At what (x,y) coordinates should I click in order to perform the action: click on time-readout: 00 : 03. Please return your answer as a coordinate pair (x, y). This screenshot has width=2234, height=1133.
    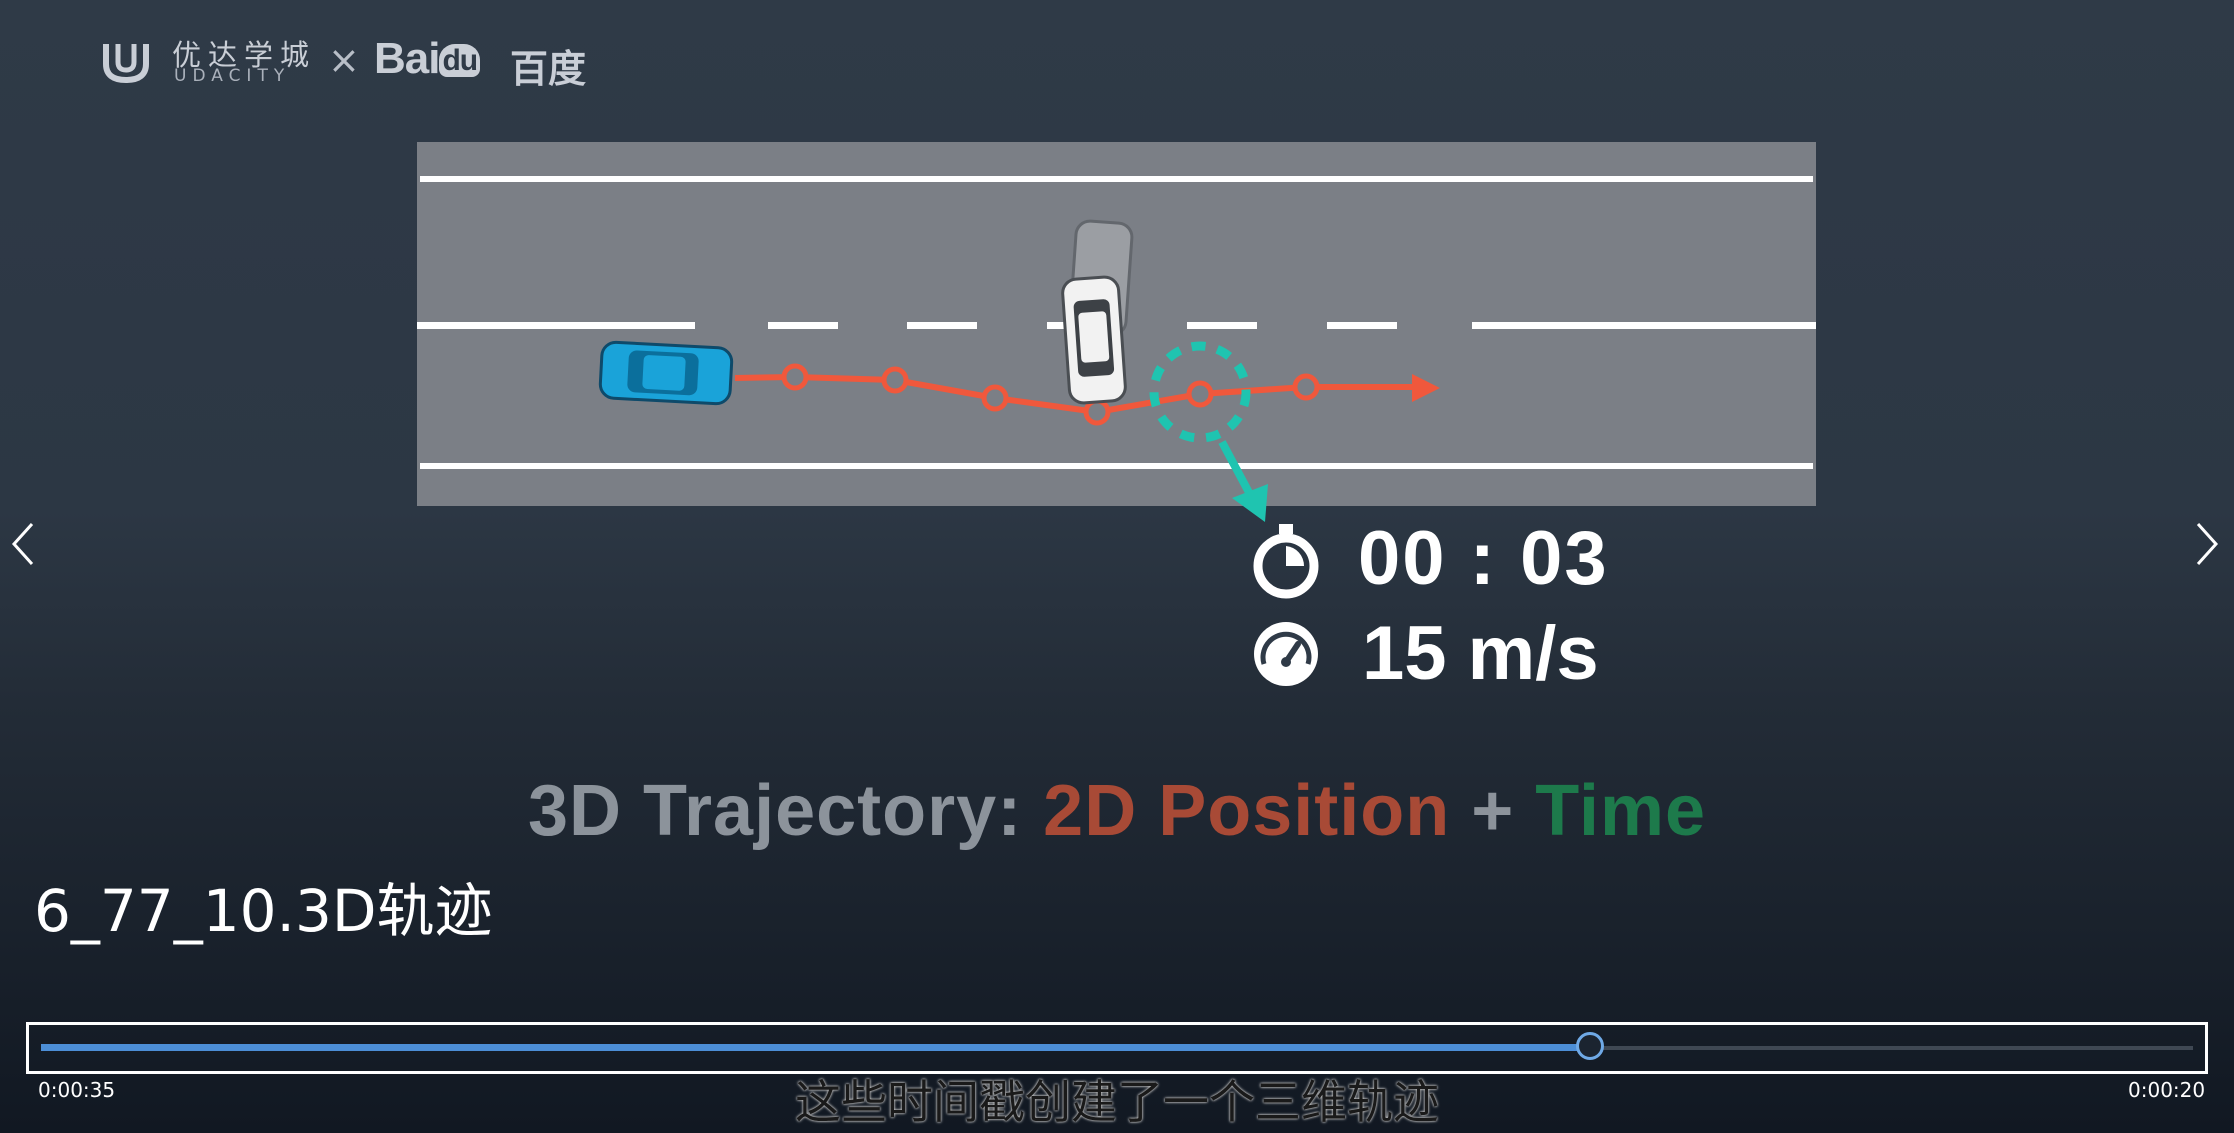
    Looking at the image, I should click on (1483, 558).